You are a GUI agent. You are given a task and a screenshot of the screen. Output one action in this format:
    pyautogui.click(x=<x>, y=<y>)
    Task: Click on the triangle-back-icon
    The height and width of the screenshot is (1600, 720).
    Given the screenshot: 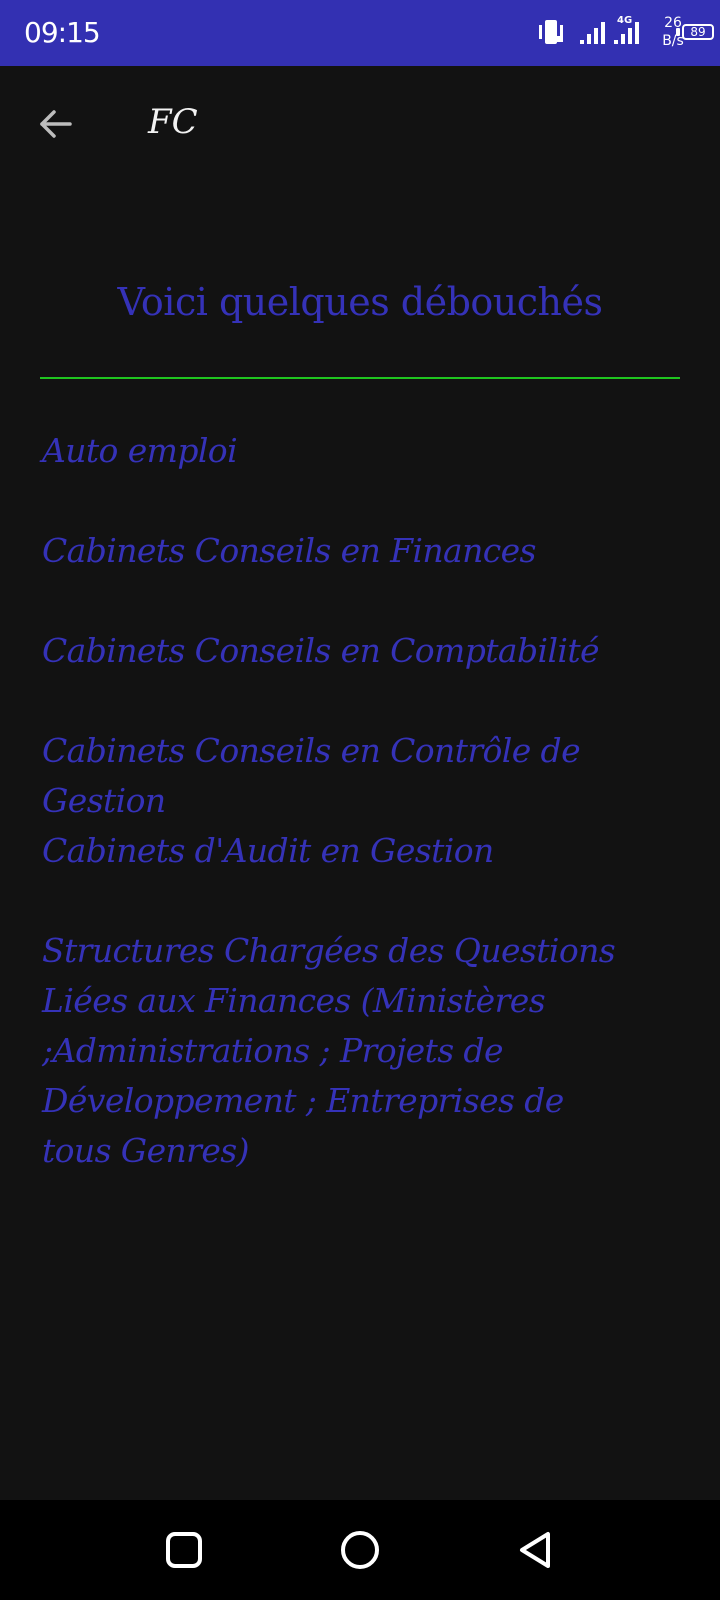 What is the action you would take?
    pyautogui.click(x=535, y=1550)
    